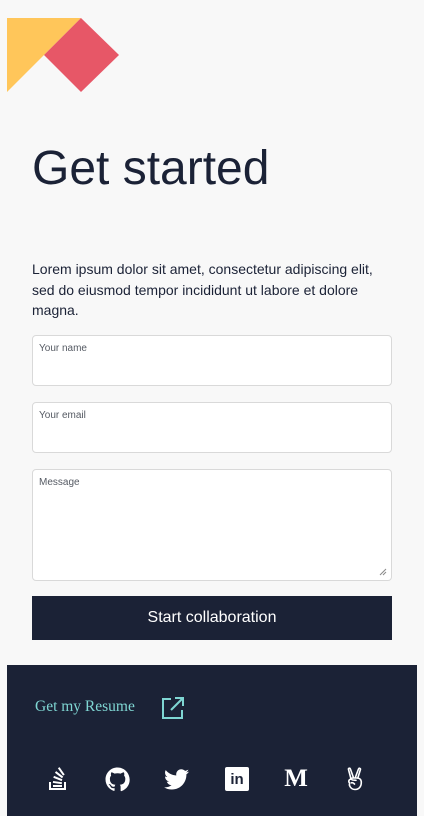 Image resolution: width=424 pixels, height=816 pixels. What do you see at coordinates (176, 779) in the screenshot?
I see `twitter-icon` at bounding box center [176, 779].